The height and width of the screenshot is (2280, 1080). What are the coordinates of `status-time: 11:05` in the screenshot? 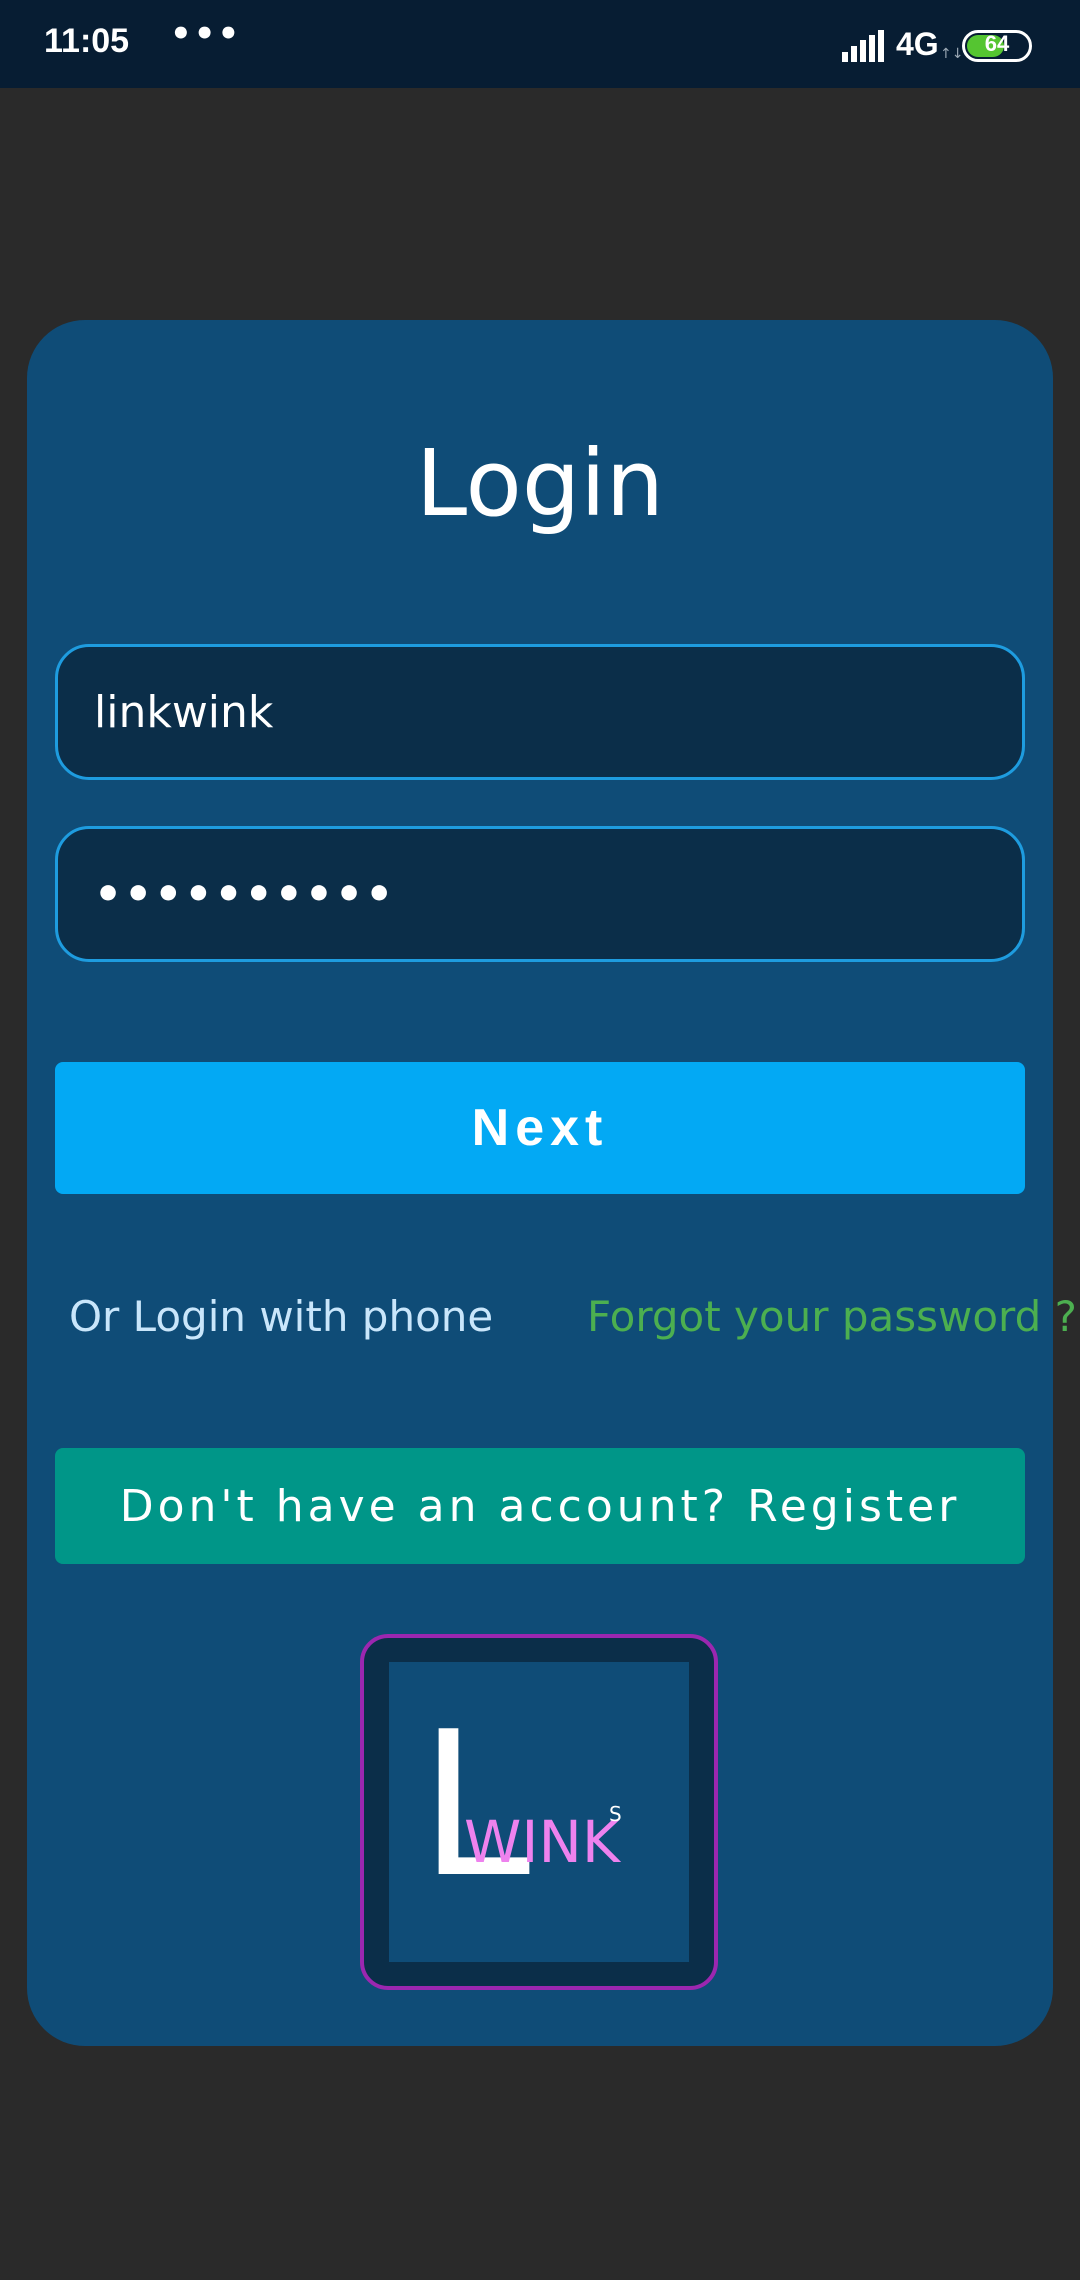 It's located at (87, 41).